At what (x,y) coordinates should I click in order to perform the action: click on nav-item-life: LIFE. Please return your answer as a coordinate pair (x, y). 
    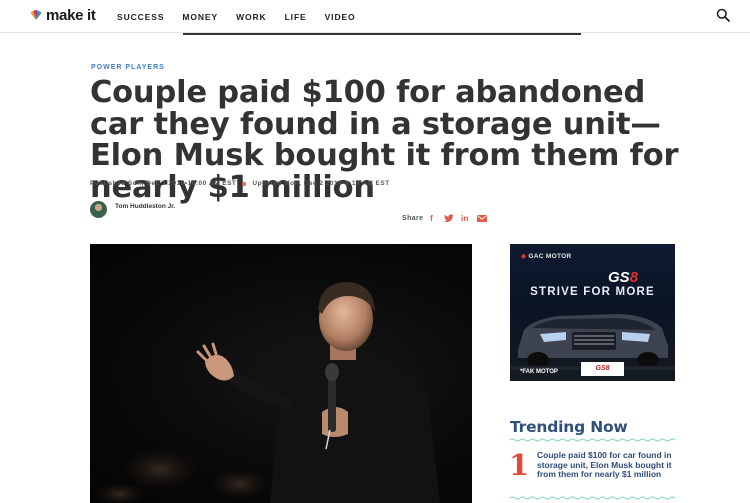
    Looking at the image, I should click on (296, 17).